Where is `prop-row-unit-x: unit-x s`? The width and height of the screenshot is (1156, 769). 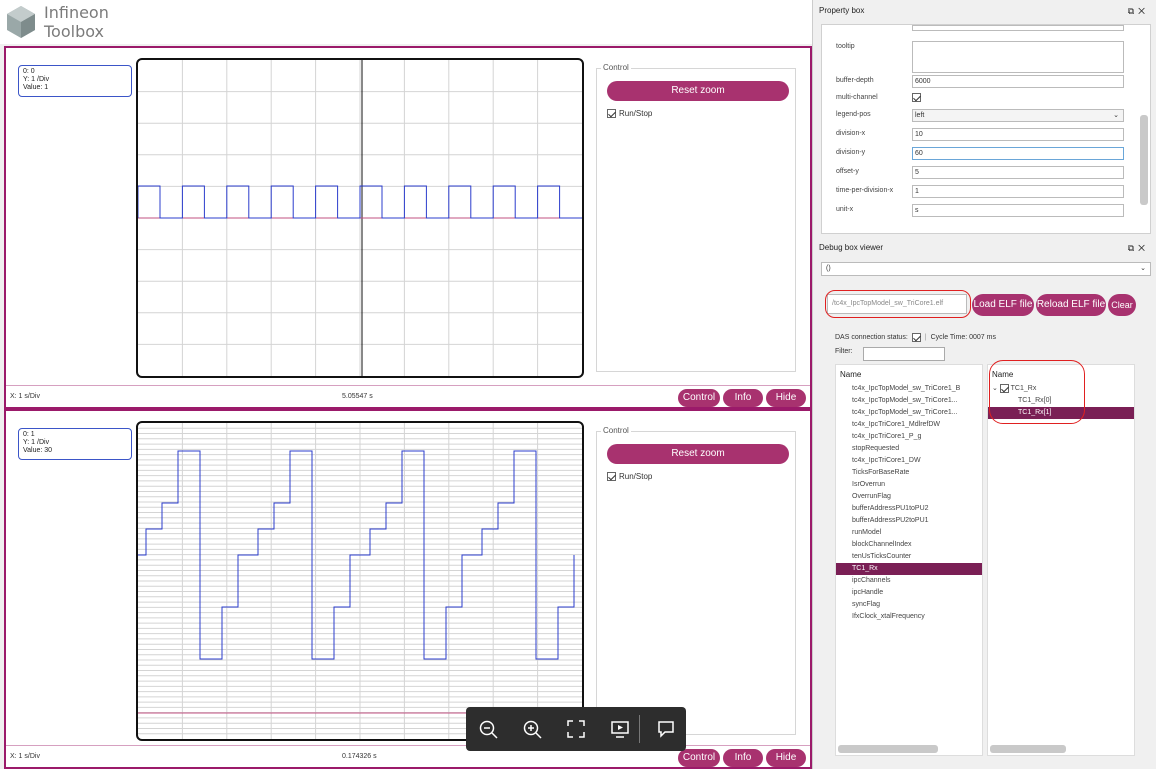
prop-row-unit-x: unit-x s is located at coordinates (986, 211).